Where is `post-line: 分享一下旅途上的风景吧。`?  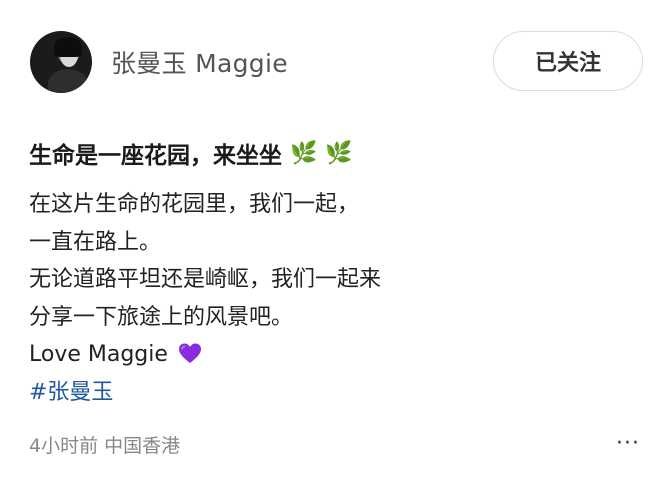
post-line: 分享一下旅途上的风景吧。 is located at coordinates (161, 317).